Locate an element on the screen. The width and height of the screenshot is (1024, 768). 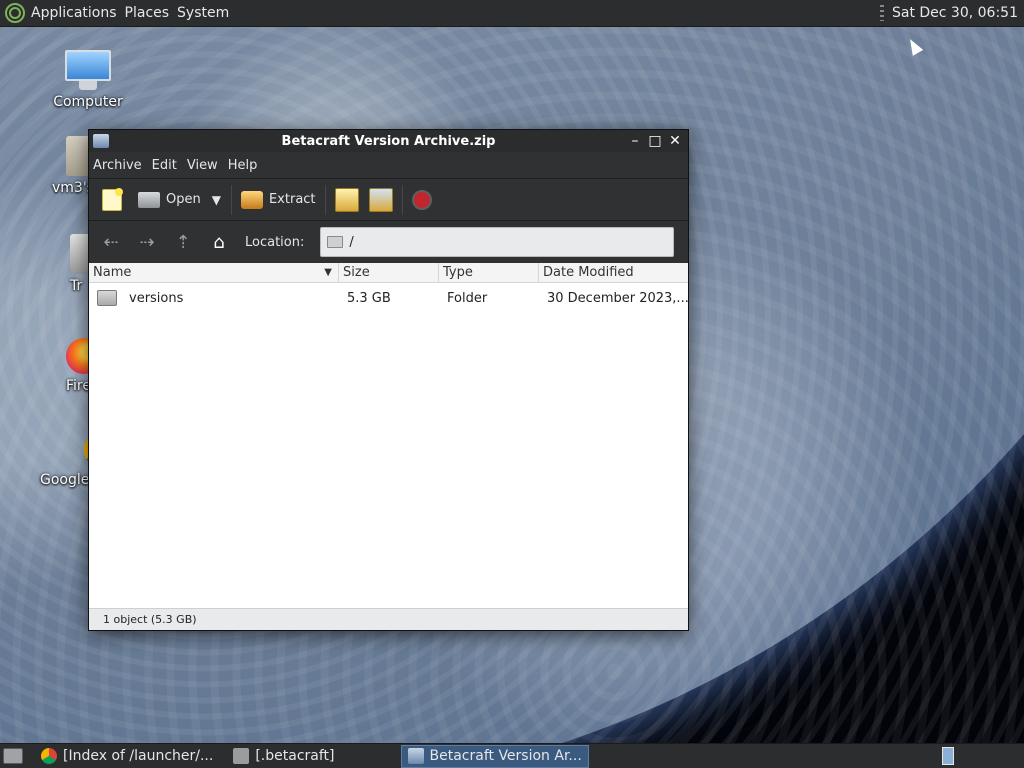
open-dropdown-icon: ▼ is located at coordinates (216, 200).